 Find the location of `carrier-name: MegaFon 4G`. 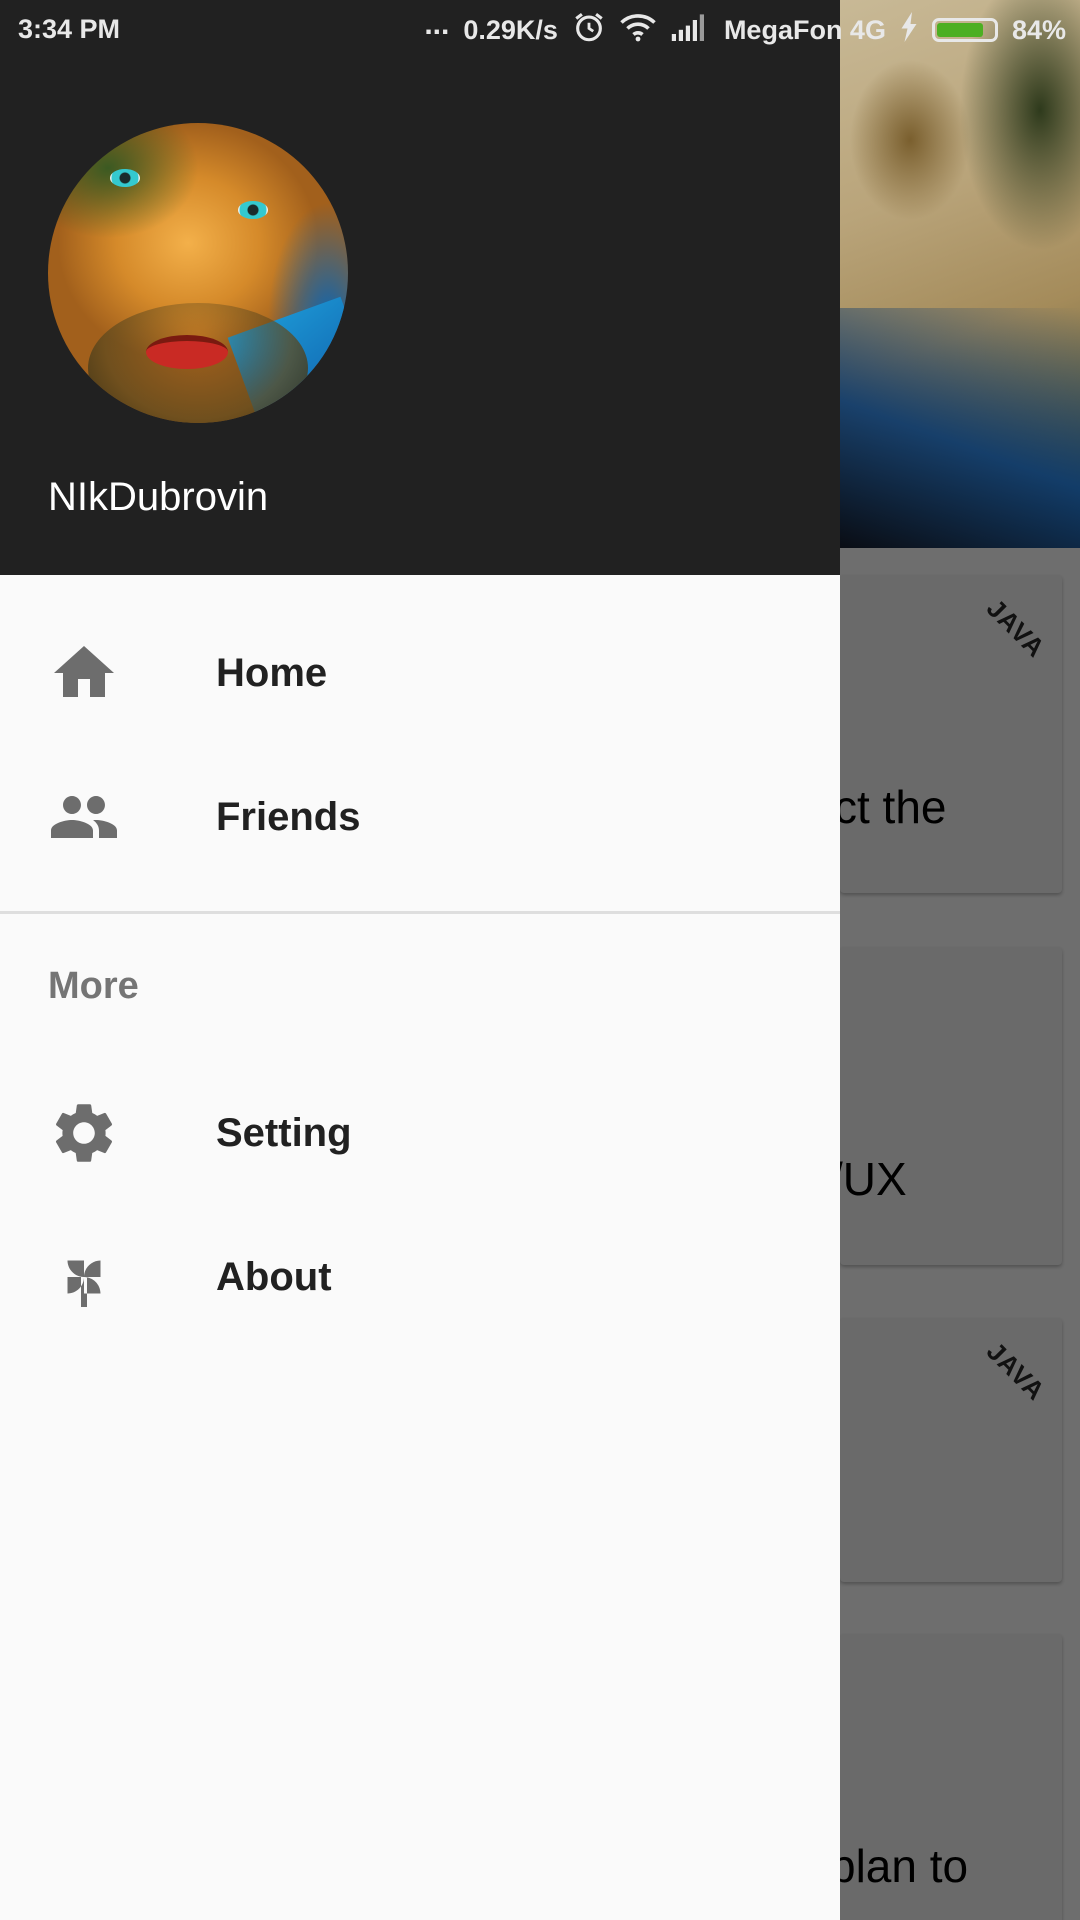

carrier-name: MegaFon 4G is located at coordinates (804, 29).